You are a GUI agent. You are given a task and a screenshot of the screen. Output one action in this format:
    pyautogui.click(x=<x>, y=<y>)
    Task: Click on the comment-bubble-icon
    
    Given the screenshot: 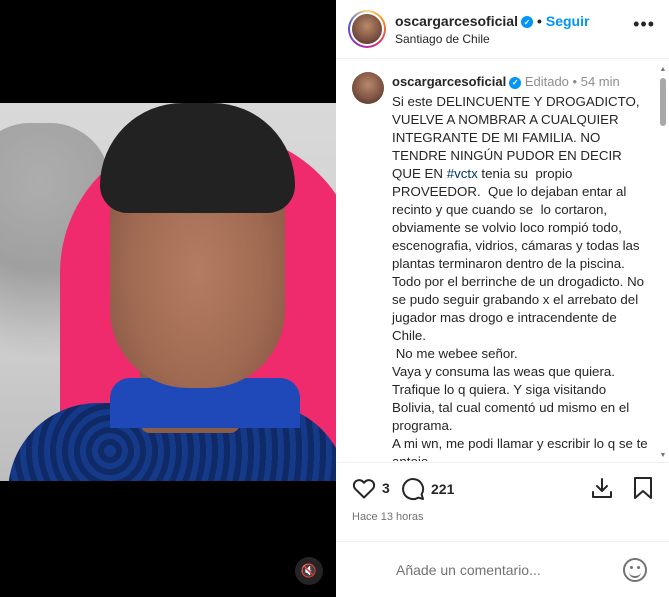 What is the action you would take?
    pyautogui.click(x=413, y=489)
    